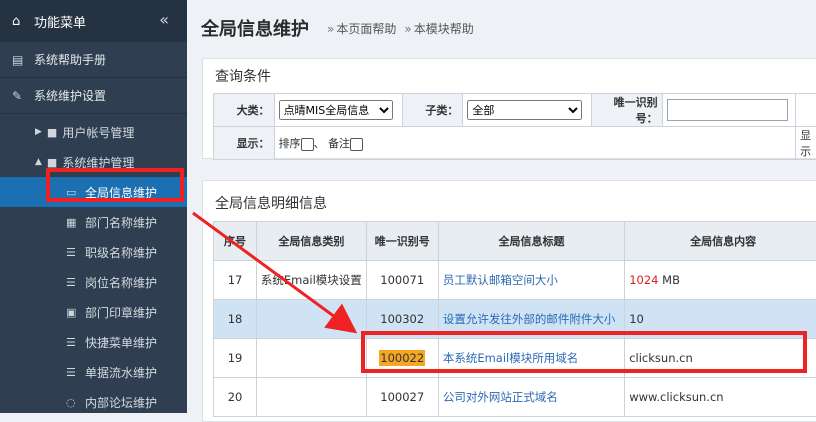 This screenshot has height=422, width=816. What do you see at coordinates (676, 397) in the screenshot?
I see `row-content-unit: www.clicksun.cn` at bounding box center [676, 397].